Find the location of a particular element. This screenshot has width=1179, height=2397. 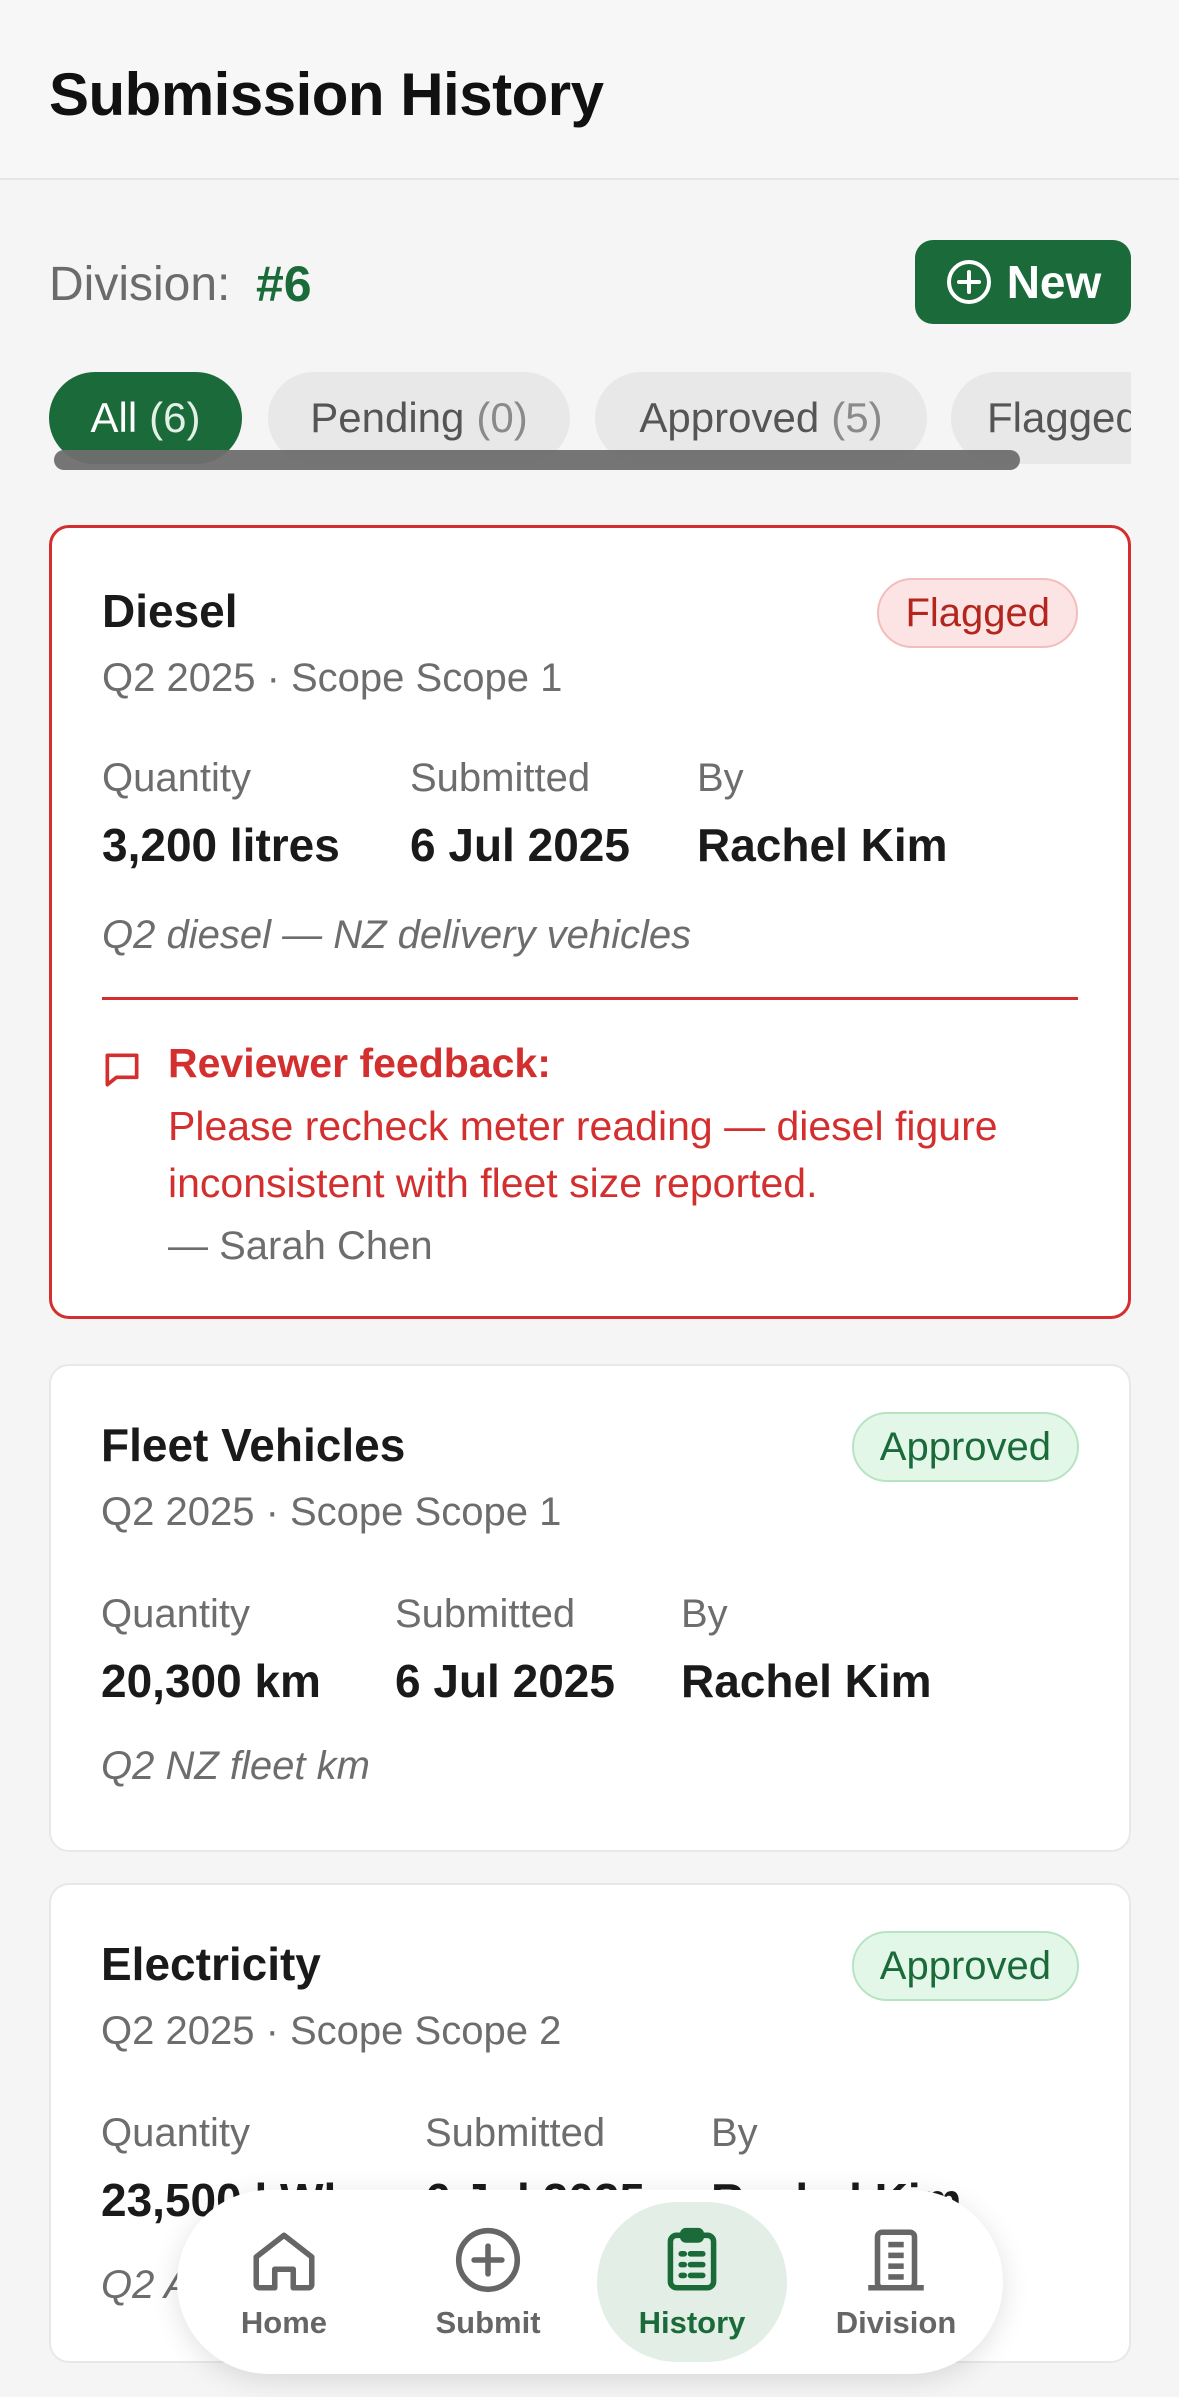

nav-label: Home is located at coordinates (284, 2322).